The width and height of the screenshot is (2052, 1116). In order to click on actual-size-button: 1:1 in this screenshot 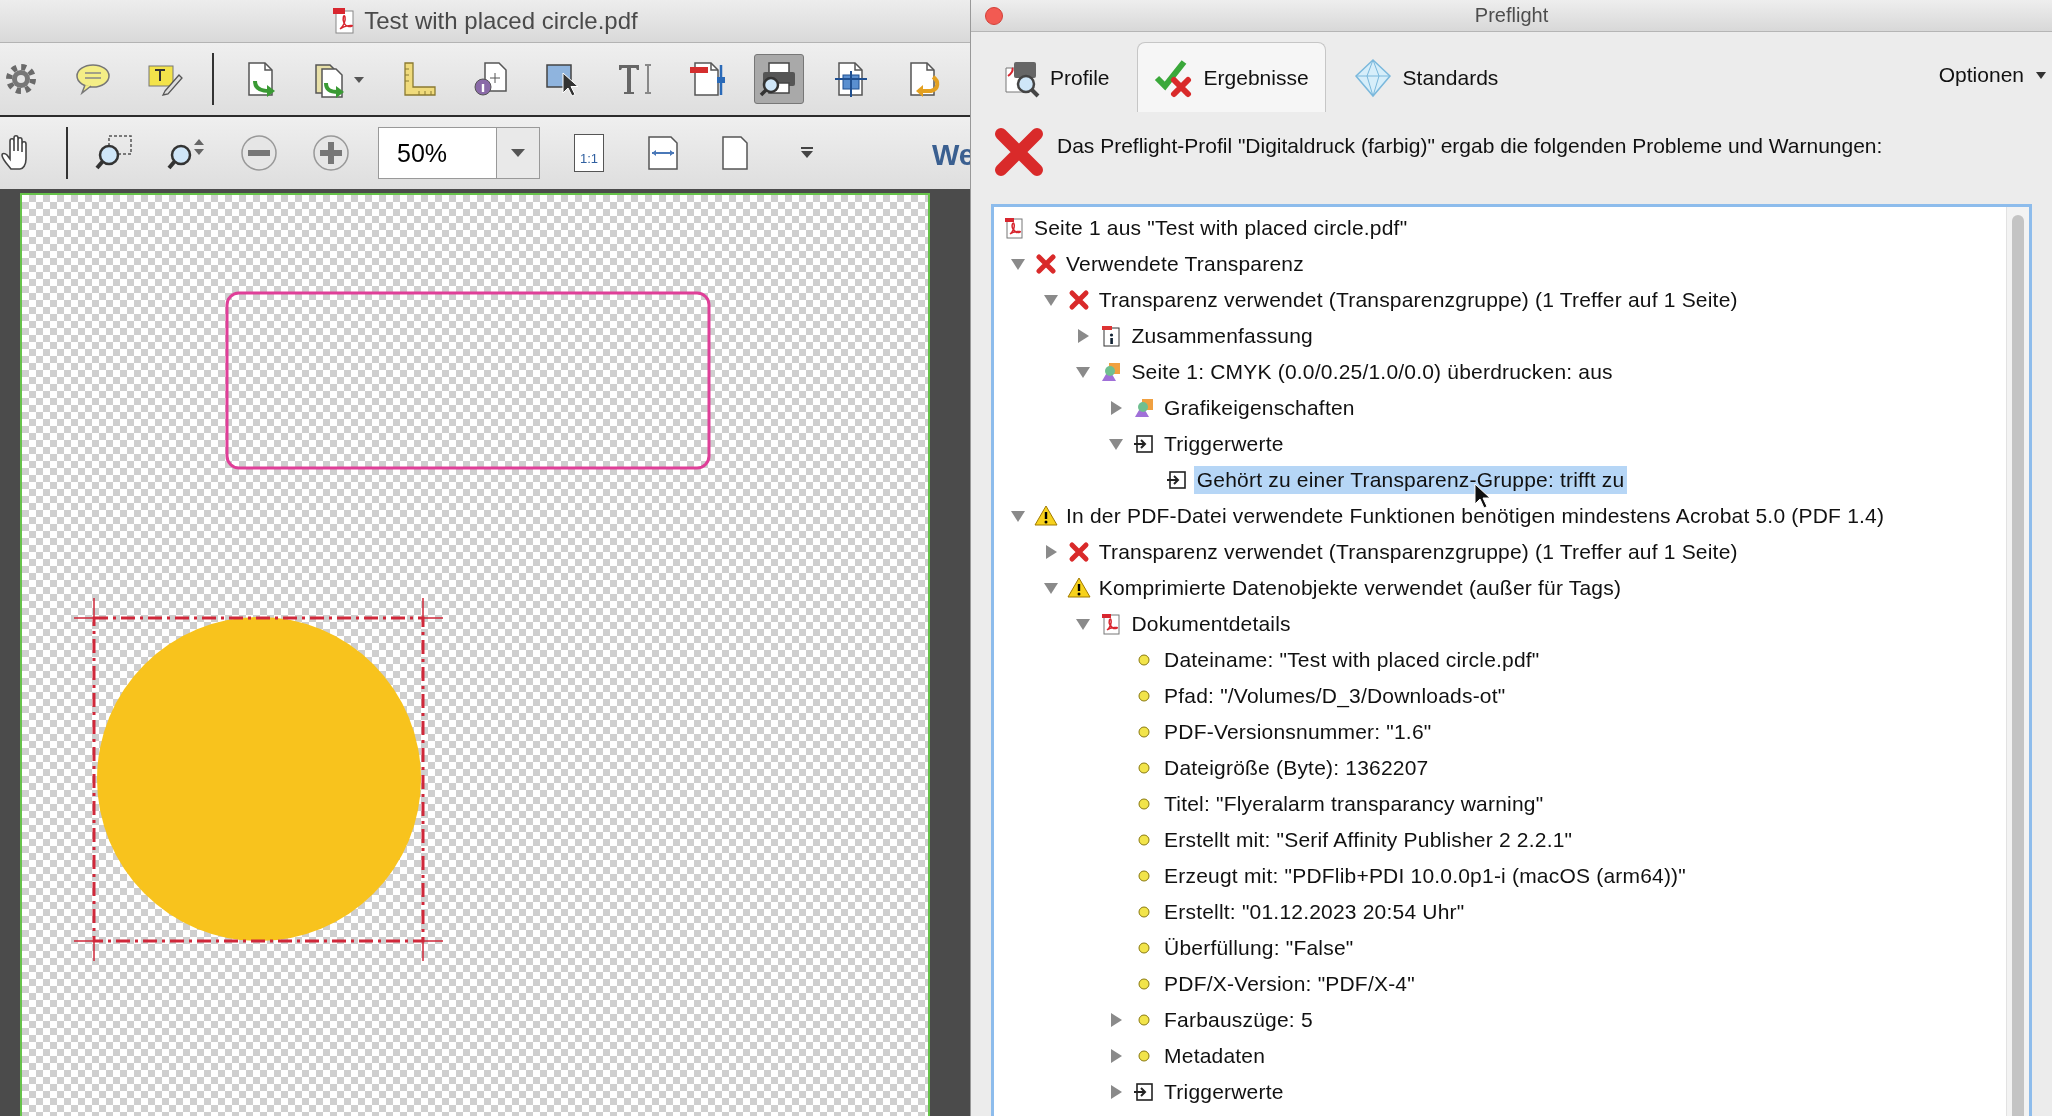, I will do `click(589, 153)`.